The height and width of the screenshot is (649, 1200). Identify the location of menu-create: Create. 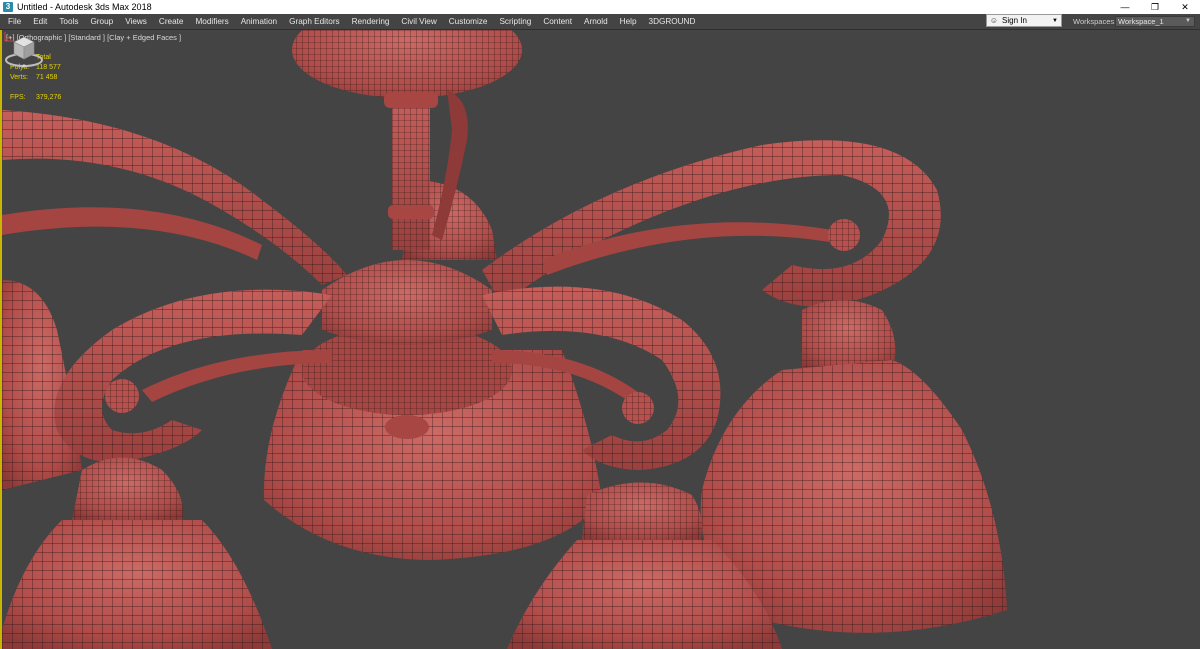
(171, 21).